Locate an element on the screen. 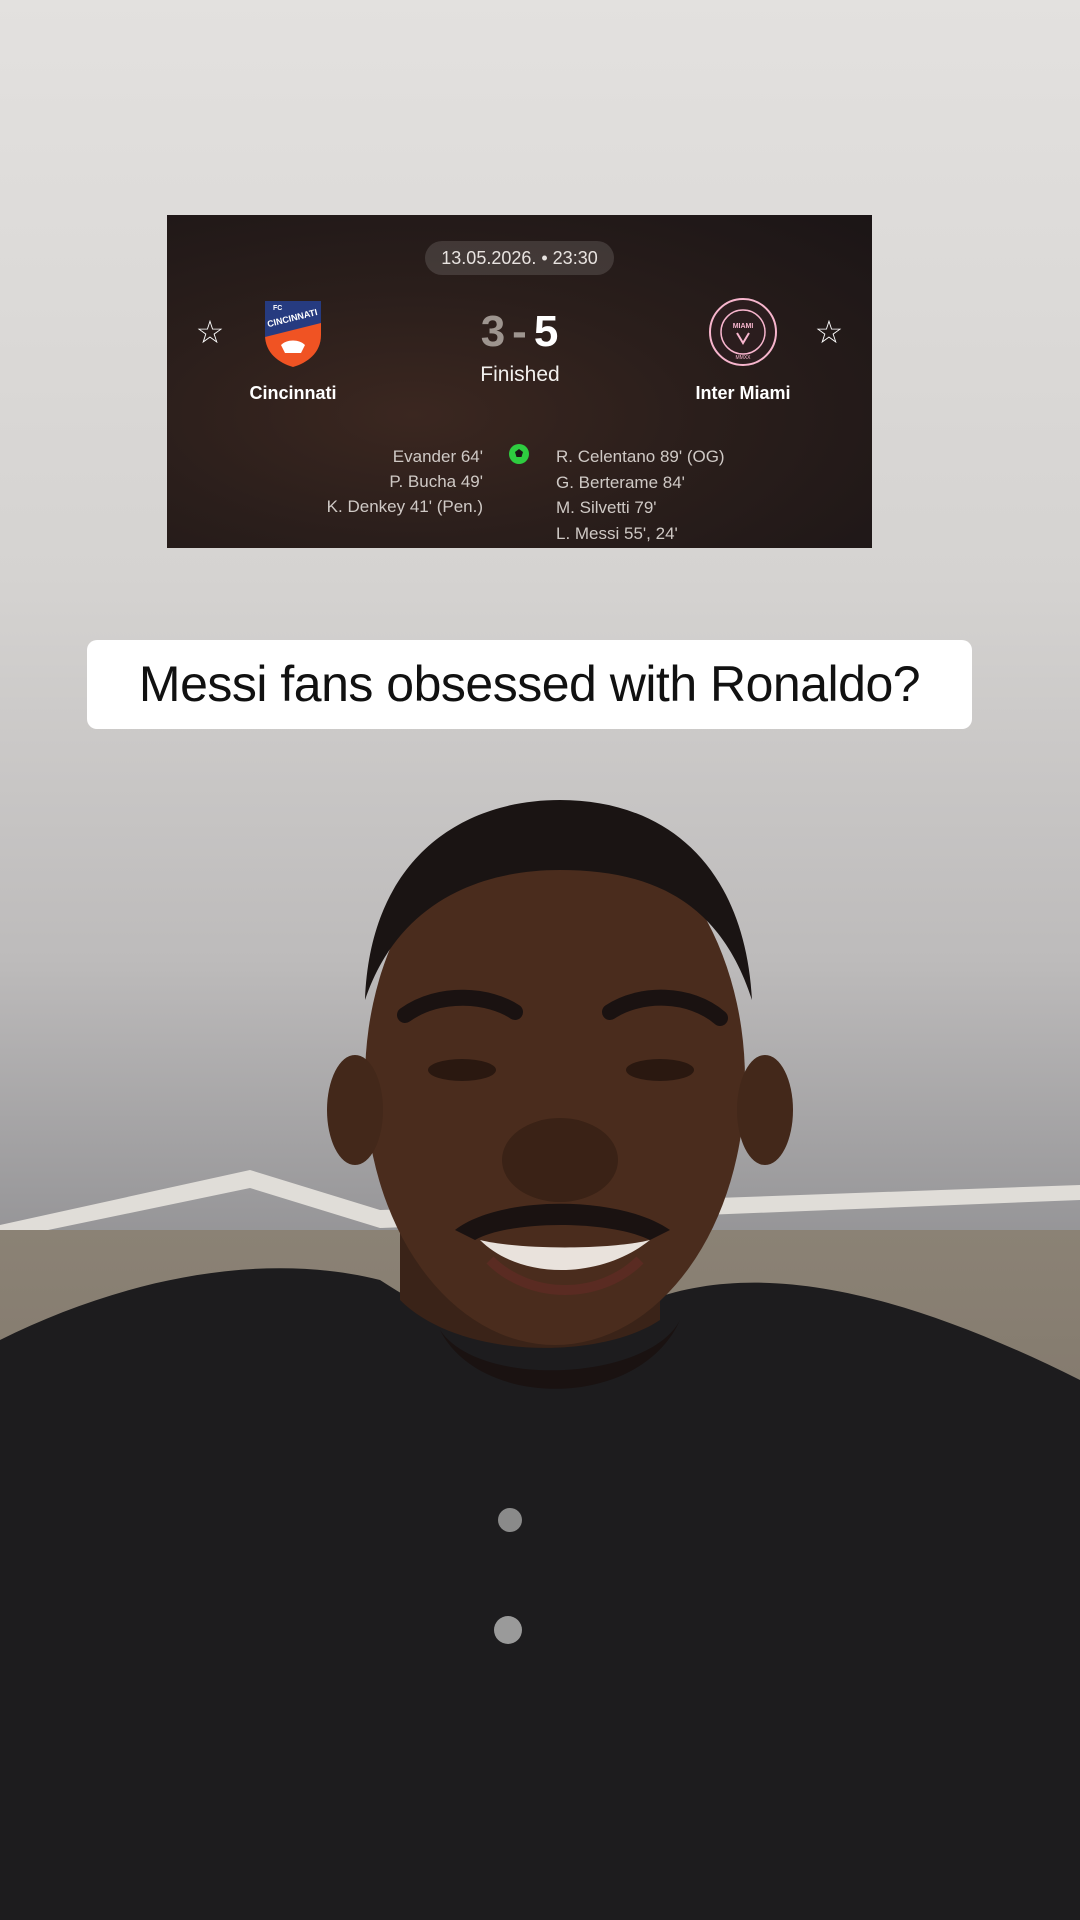  video-caption: Messi fans obsessed with Ronaldo? is located at coordinates (529, 684).